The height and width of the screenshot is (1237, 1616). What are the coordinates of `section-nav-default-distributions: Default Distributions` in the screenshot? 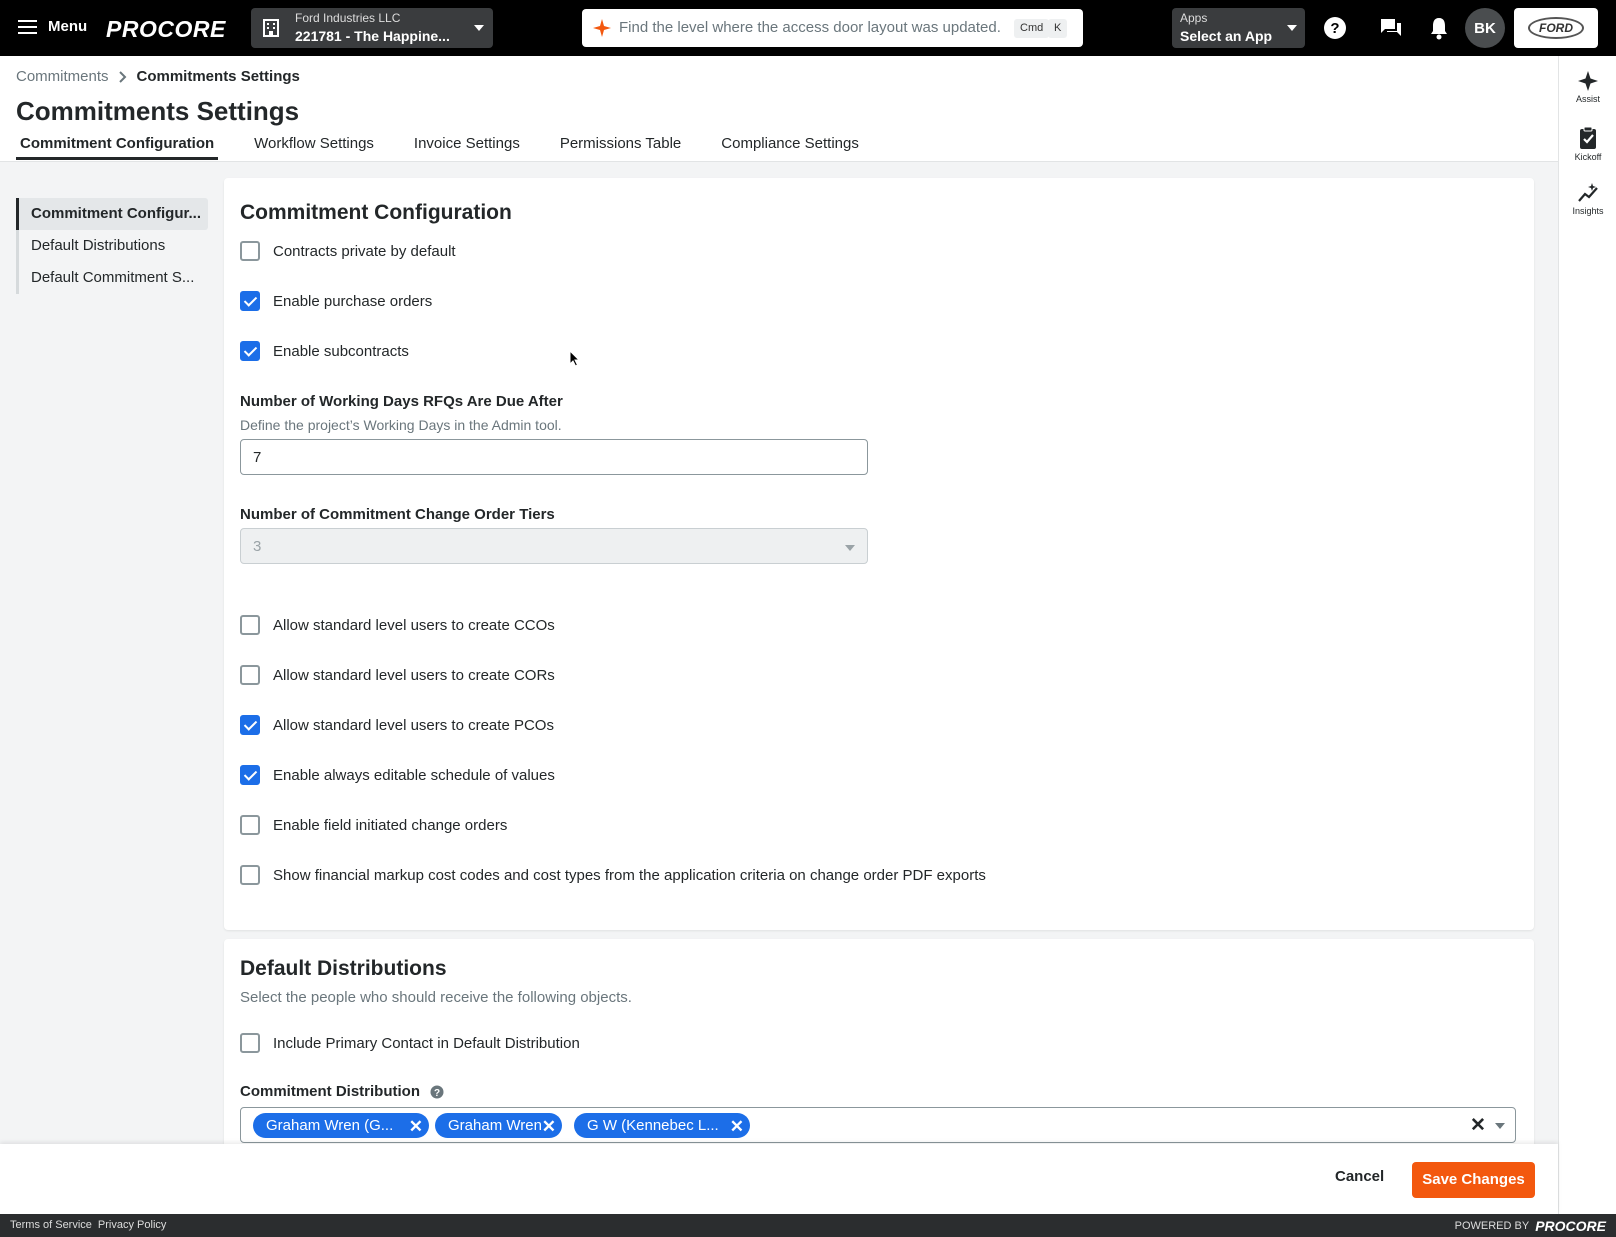 It's located at (112, 246).